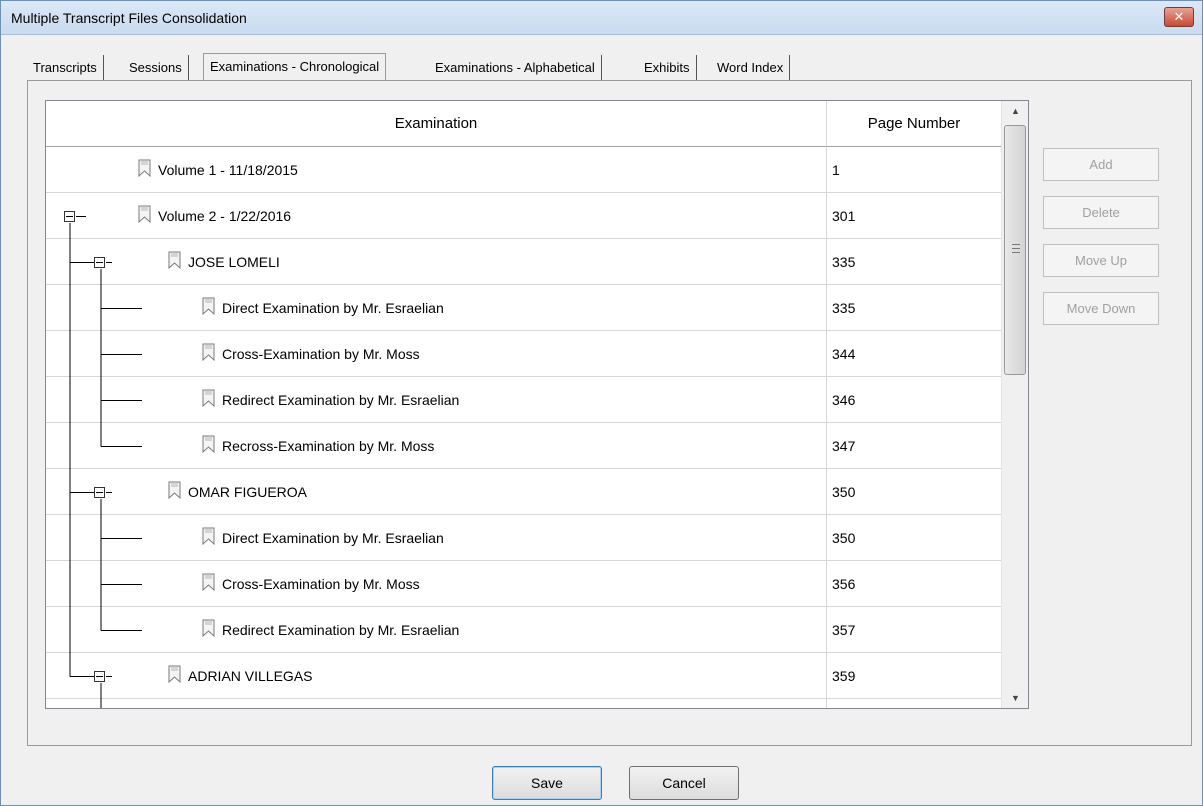  I want to click on table-row: Recross-Examination by Mr. Moss 347, so click(523, 446).